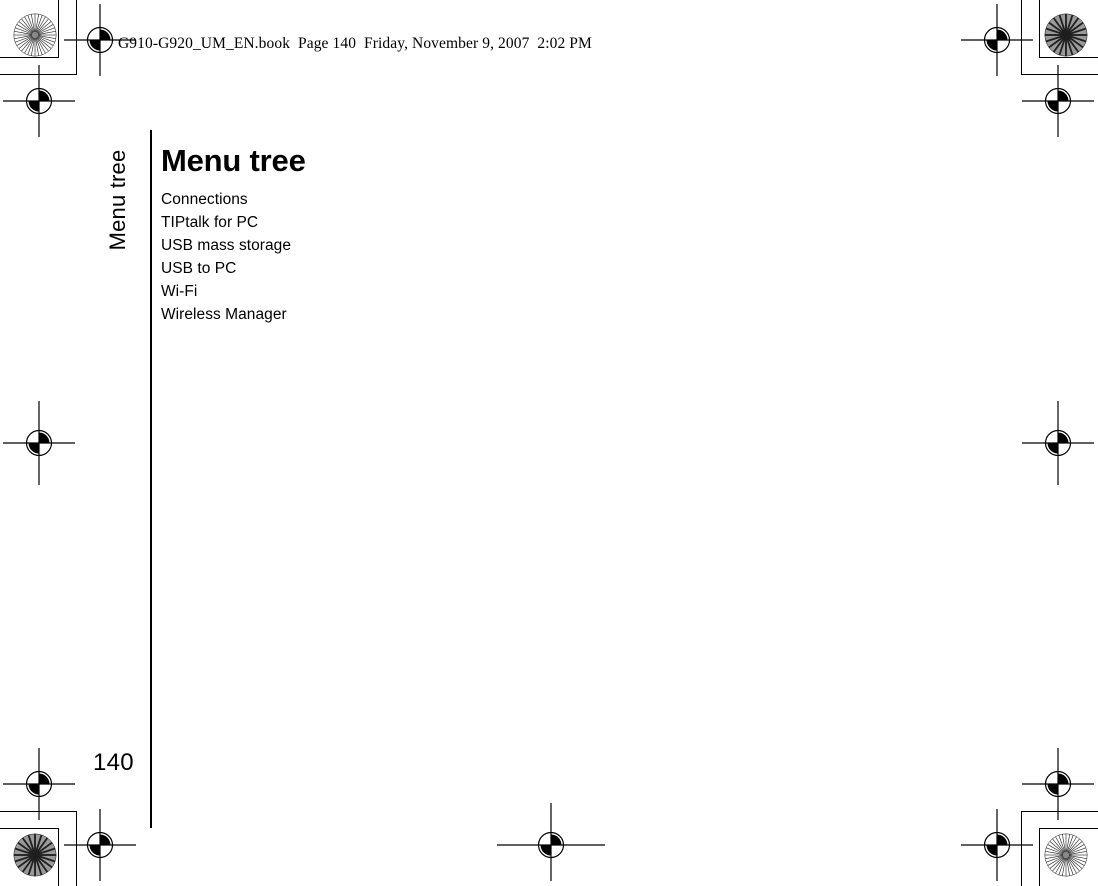 This screenshot has width=1098, height=886. Describe the element at coordinates (113, 762) in the screenshot. I see `page-number: 140` at that location.